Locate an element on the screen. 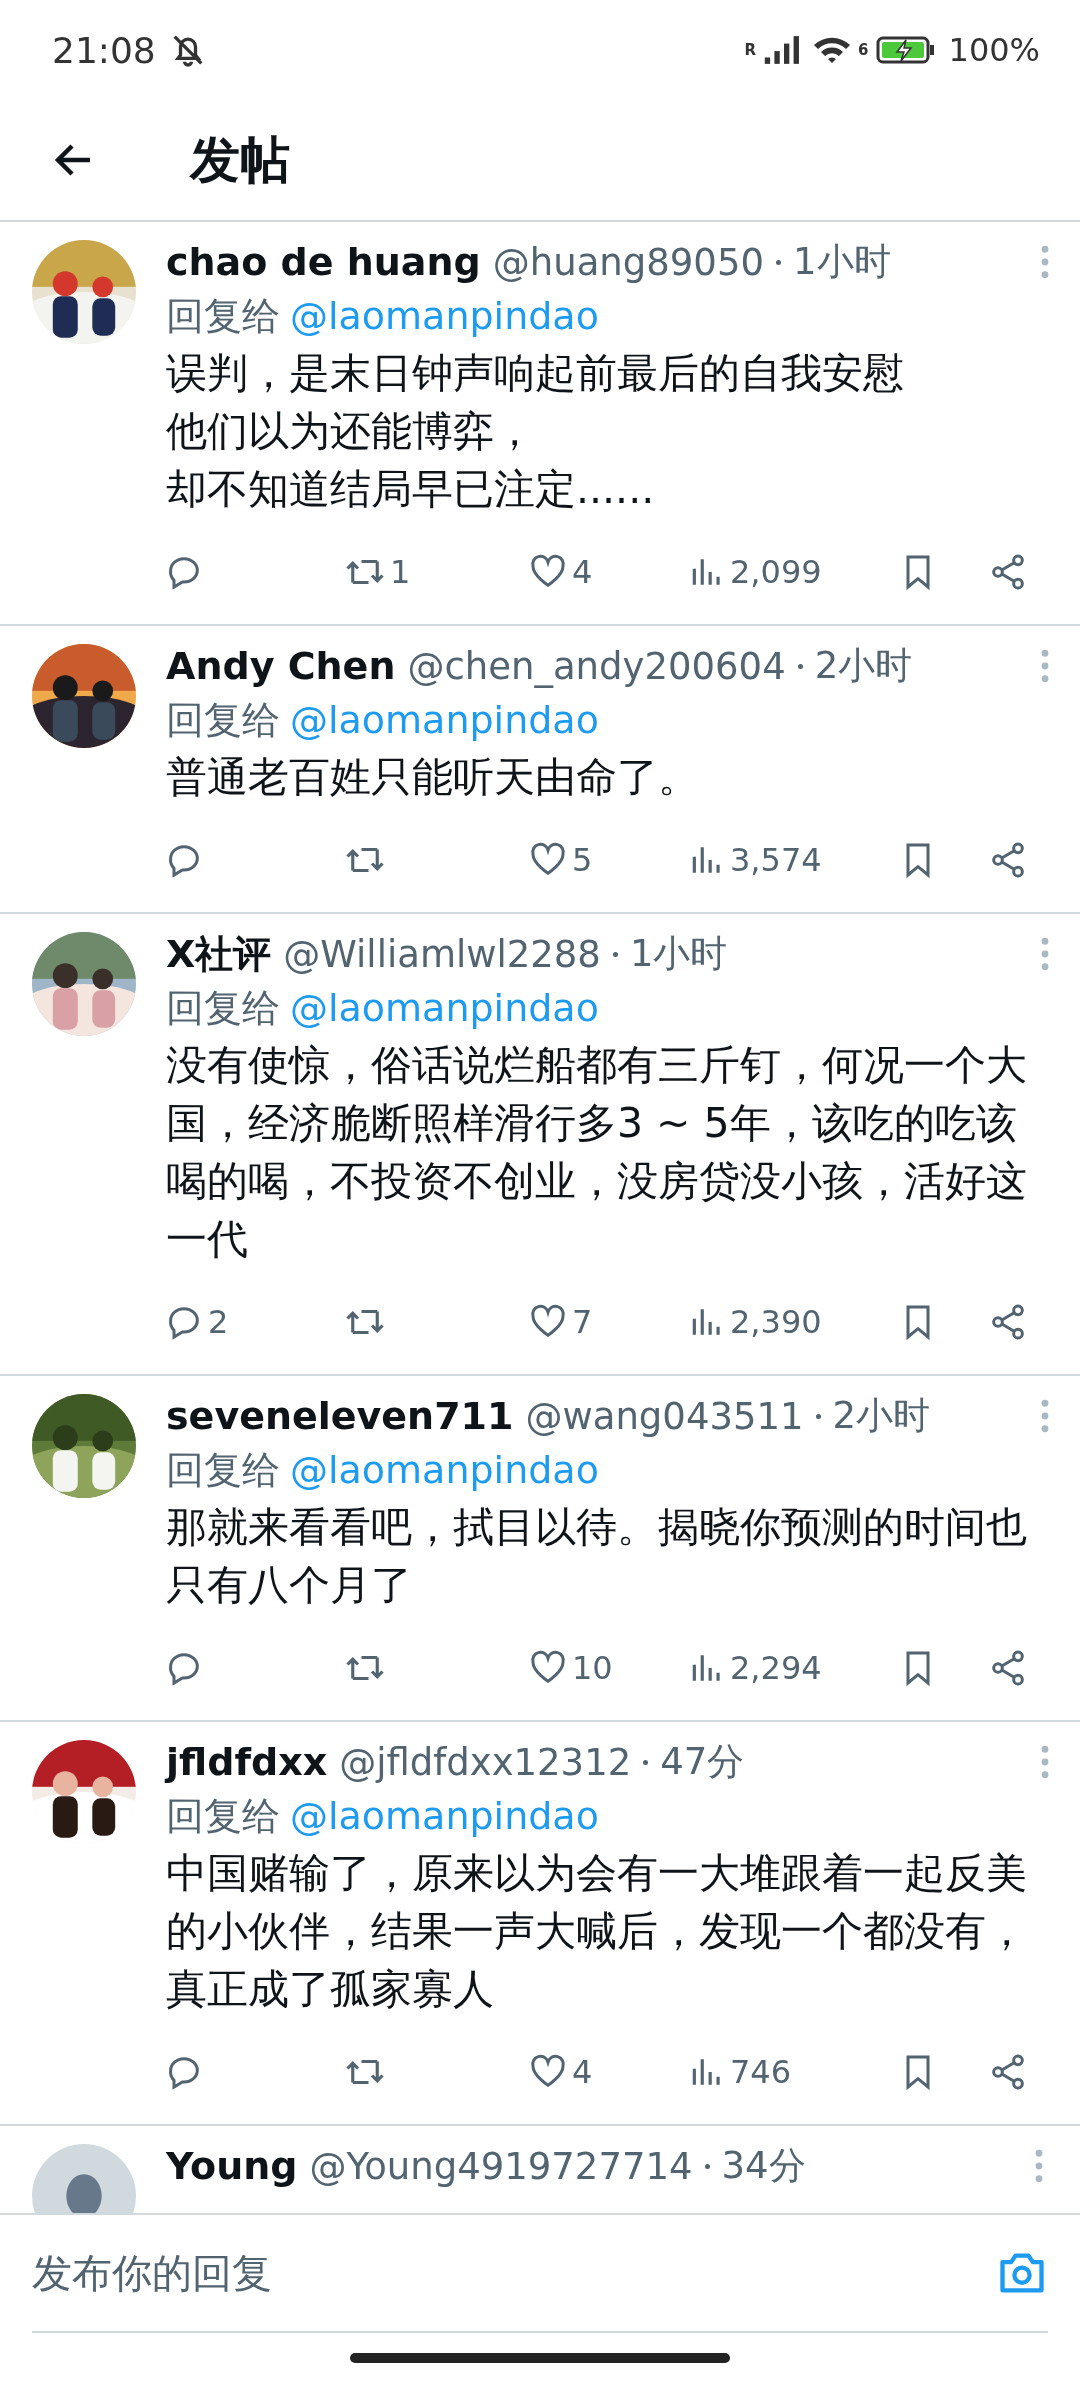  user-handle: @wang043511 is located at coordinates (664, 1416).